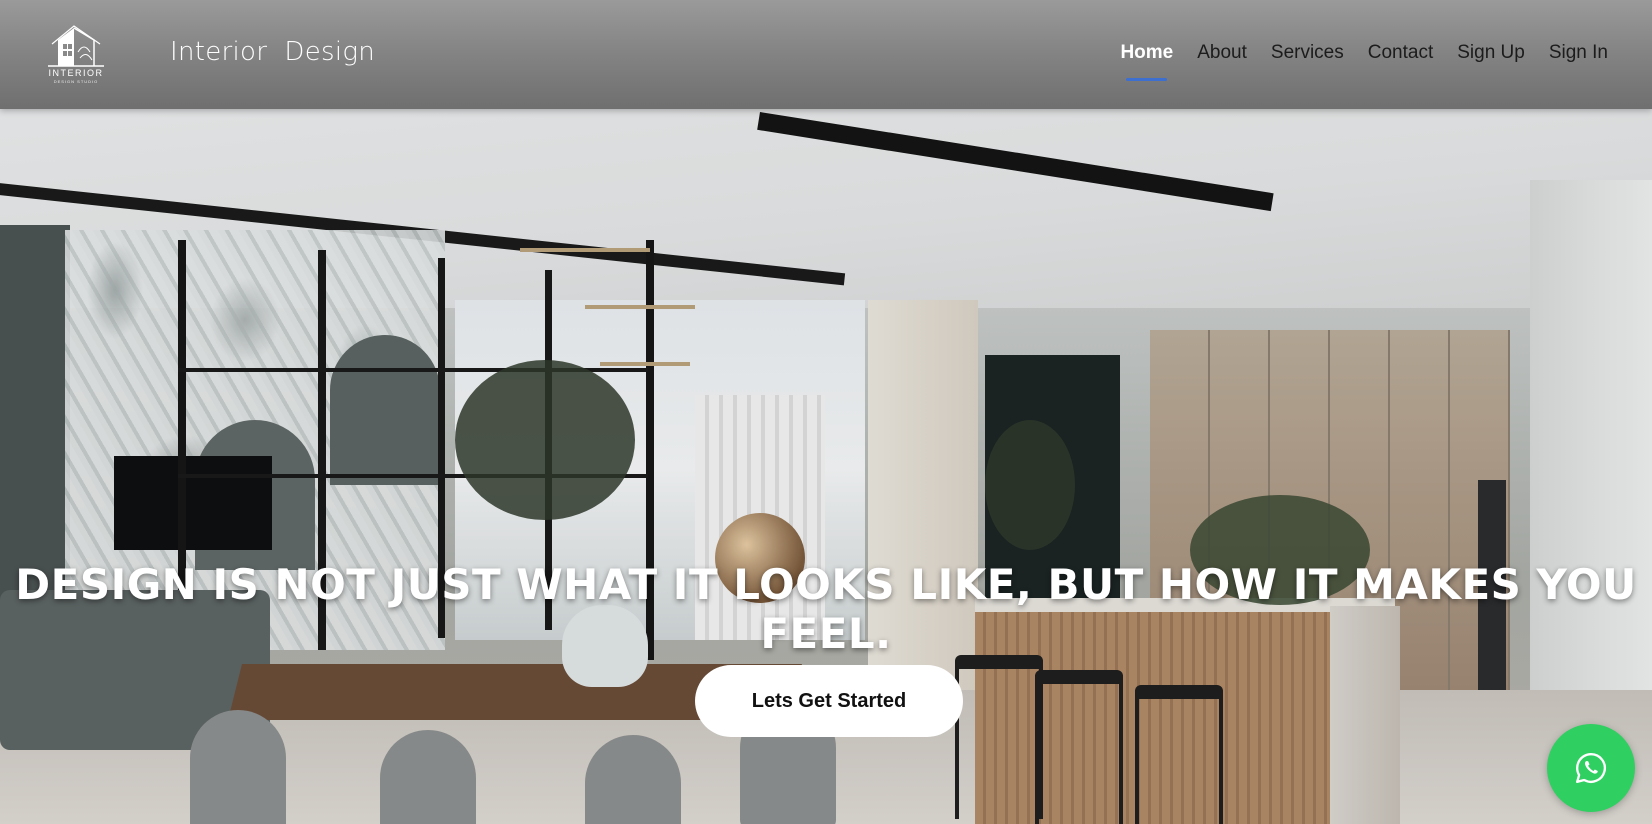 The height and width of the screenshot is (824, 1652). I want to click on house-logo-icon: INTERIOR DESIGN STUDIO, so click(76, 53).